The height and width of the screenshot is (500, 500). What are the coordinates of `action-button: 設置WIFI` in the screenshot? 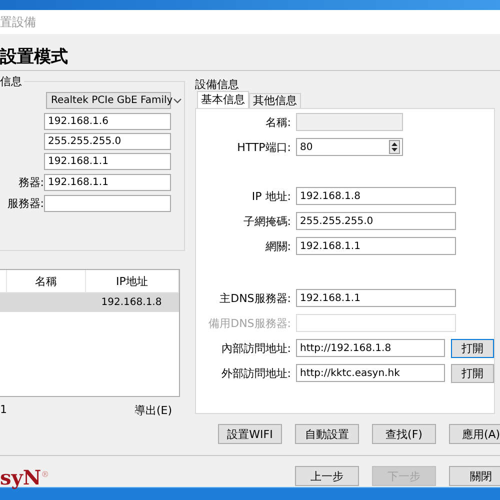 It's located at (250, 434).